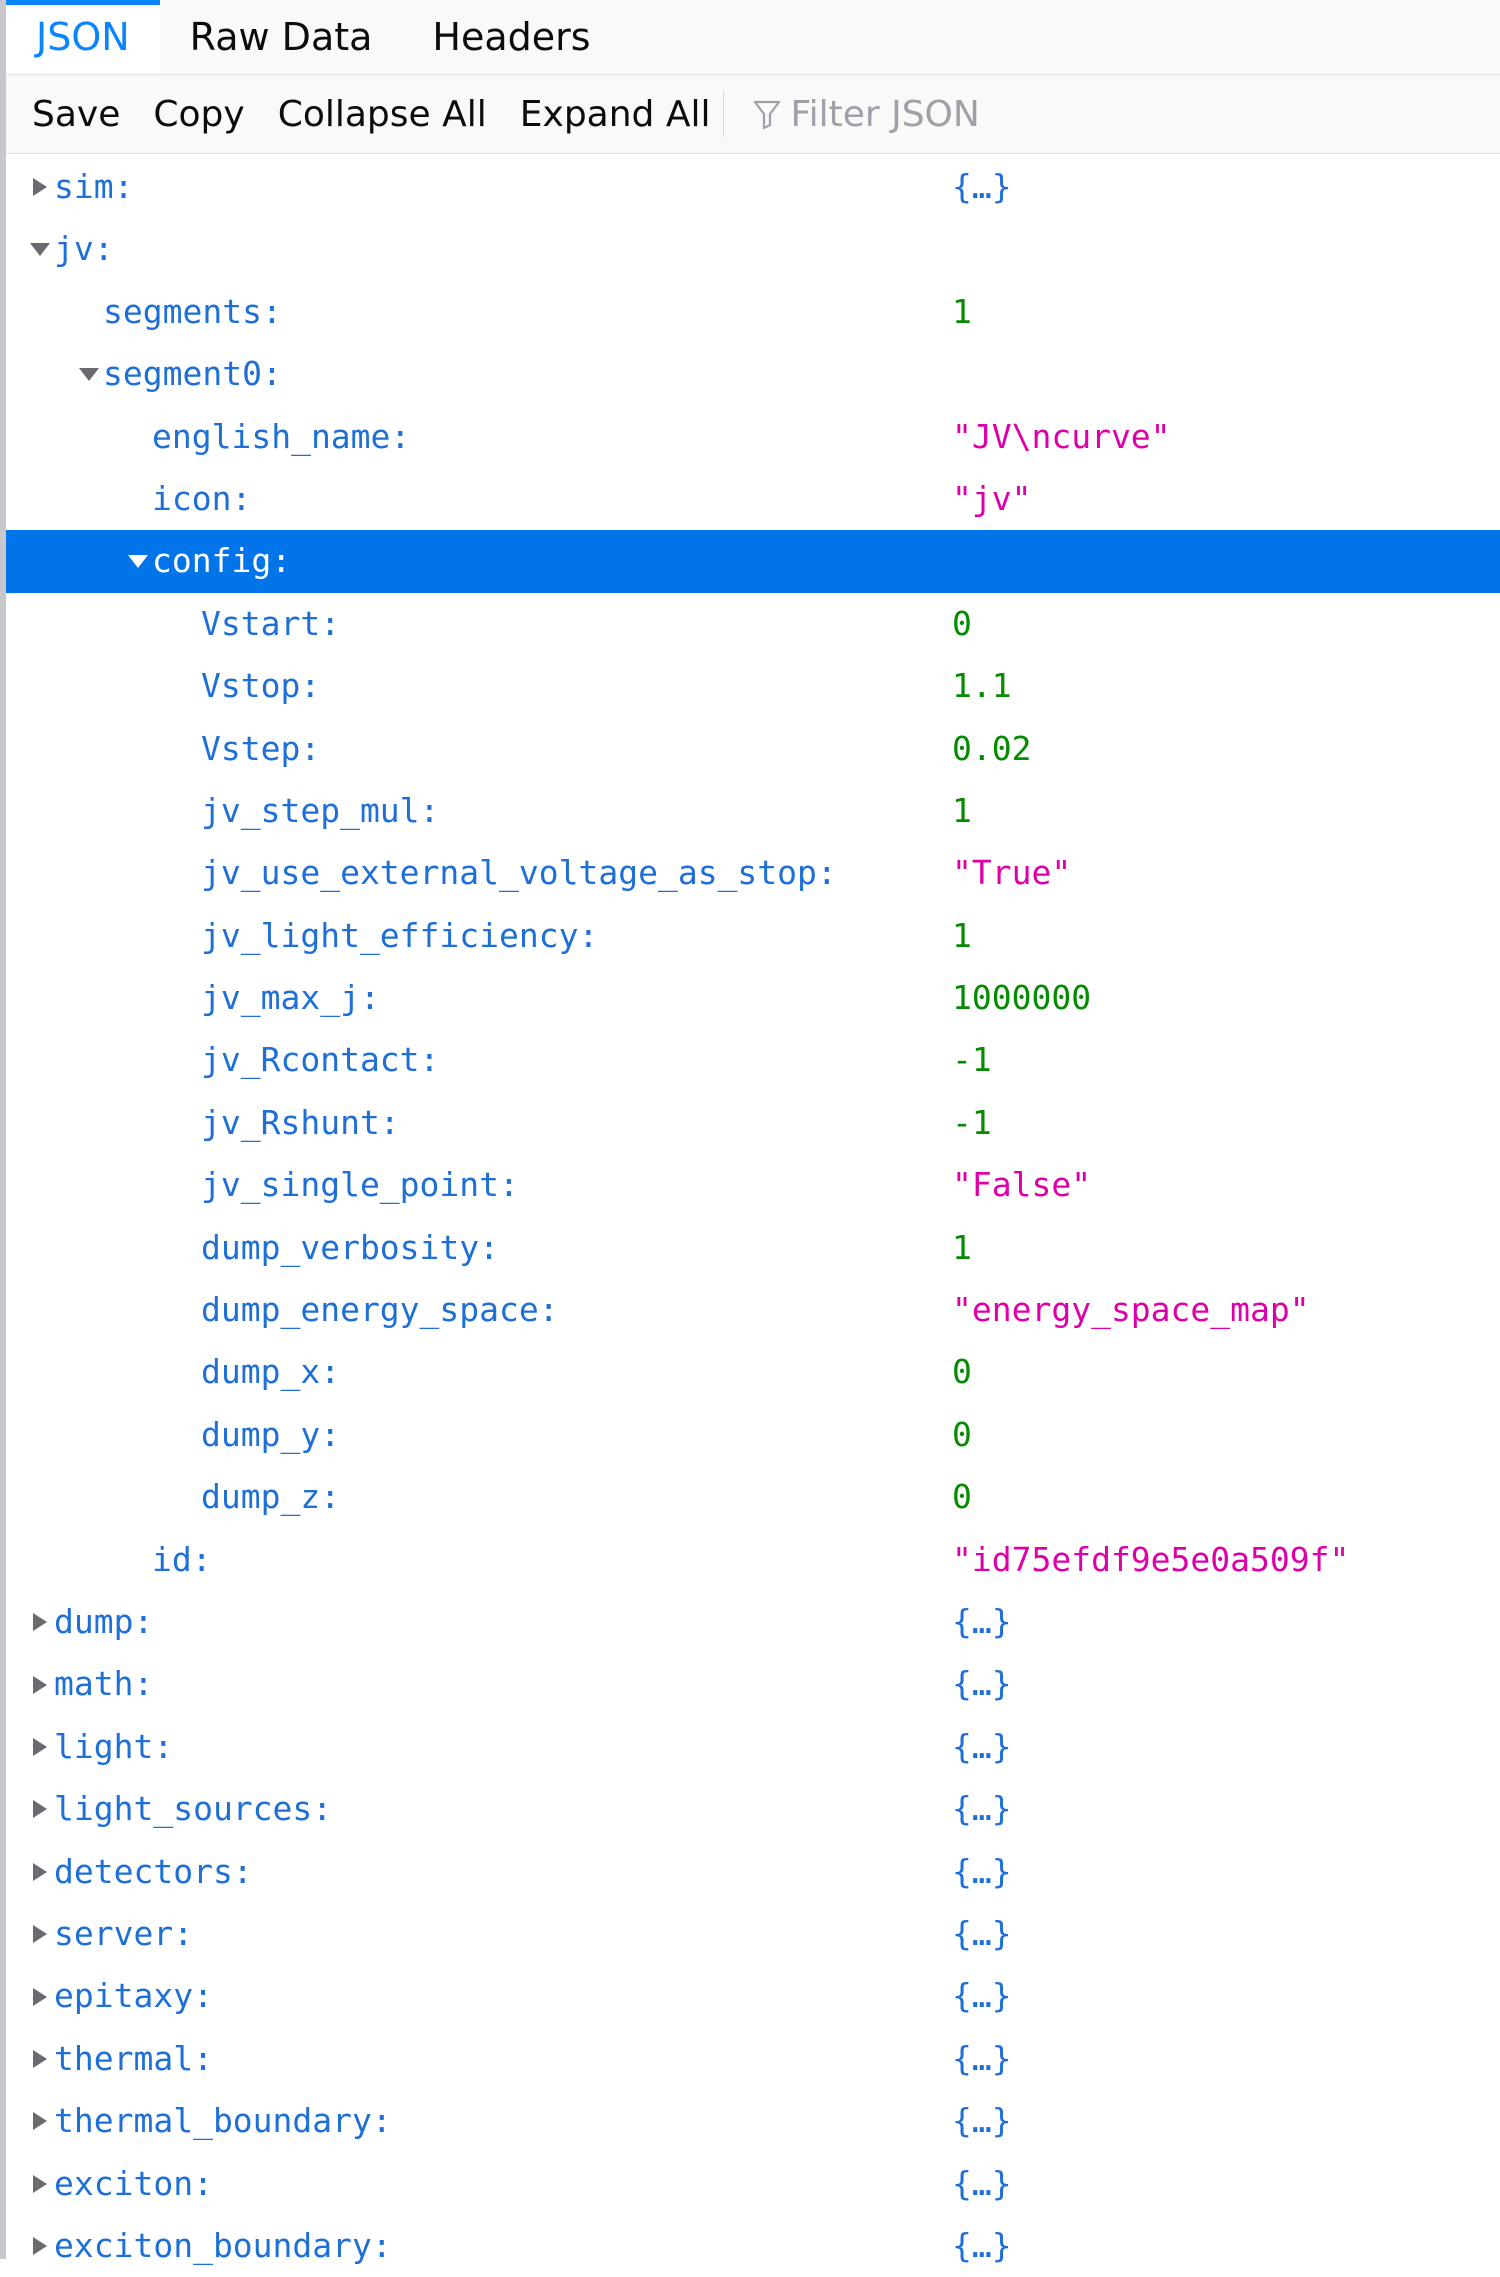  Describe the element at coordinates (753, 2121) in the screenshot. I see `tree-row: thermal_boundary: {…}` at that location.